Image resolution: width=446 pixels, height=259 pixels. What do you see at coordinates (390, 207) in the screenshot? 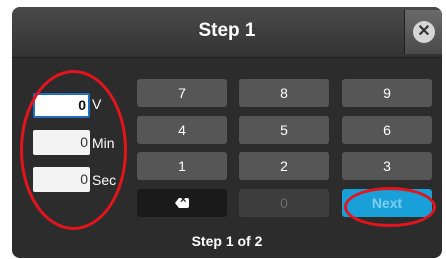
I see `next-highlight-ellipse` at bounding box center [390, 207].